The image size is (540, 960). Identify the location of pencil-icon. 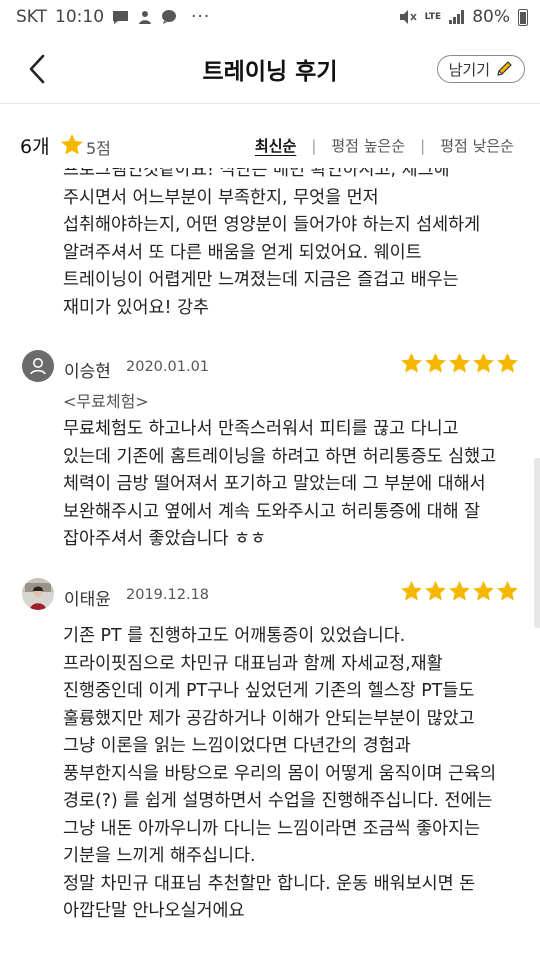
(504, 68).